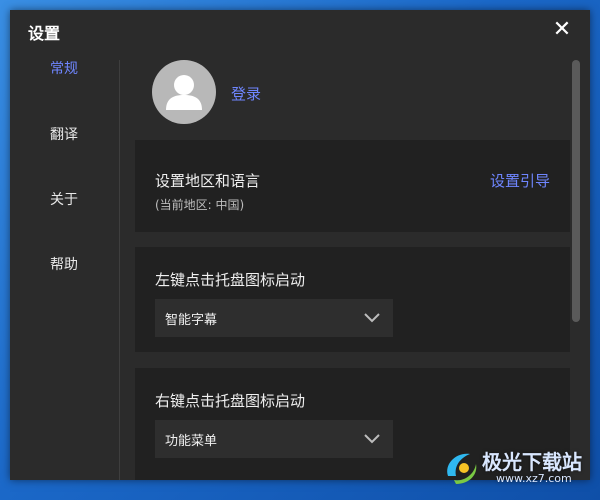 The height and width of the screenshot is (500, 600). Describe the element at coordinates (532, 462) in the screenshot. I see `watermark-title: 极光下载站` at that location.